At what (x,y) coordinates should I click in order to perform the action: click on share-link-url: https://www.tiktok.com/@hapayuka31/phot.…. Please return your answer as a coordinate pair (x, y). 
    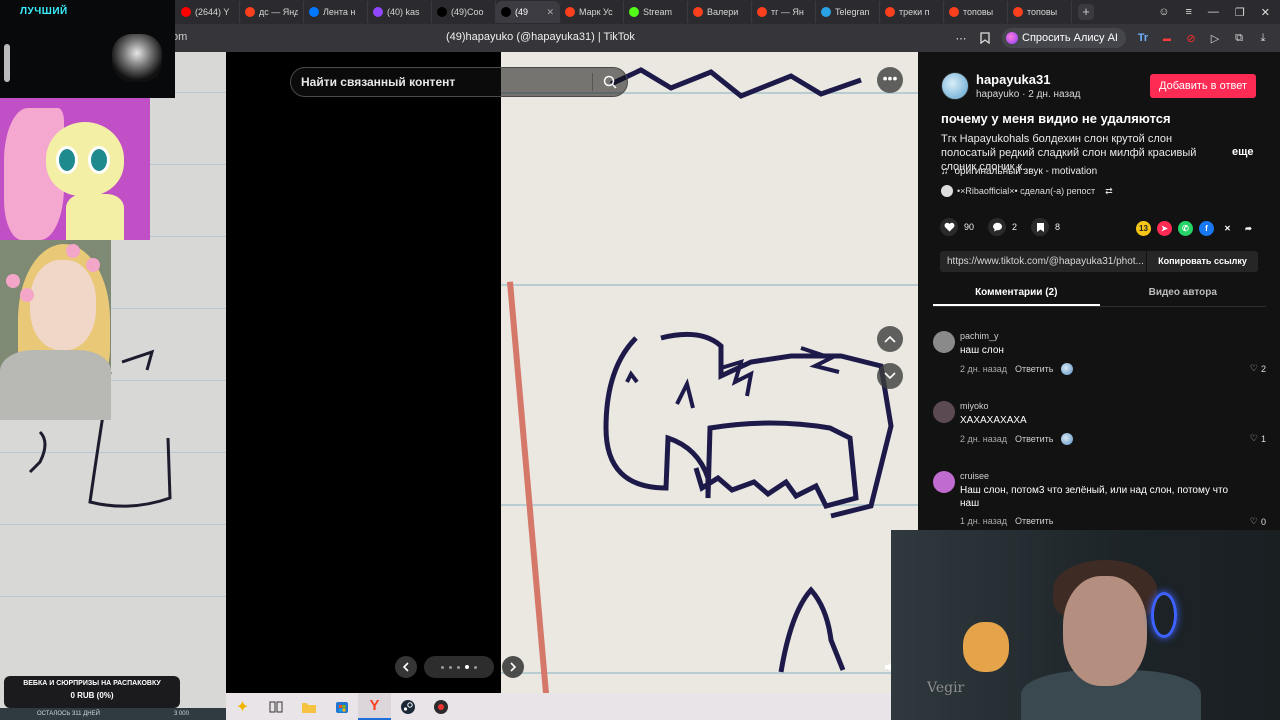
    Looking at the image, I should click on (1043, 261).